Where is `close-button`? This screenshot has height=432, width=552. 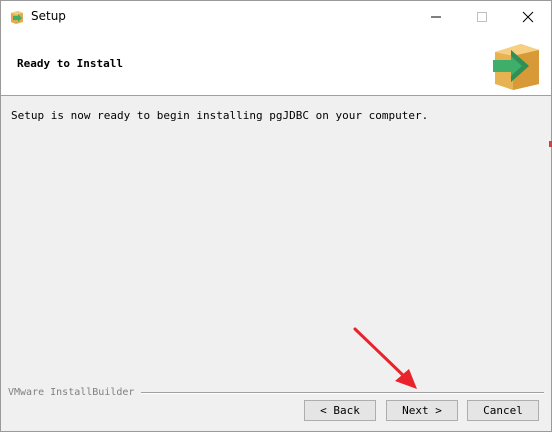
close-button is located at coordinates (528, 17).